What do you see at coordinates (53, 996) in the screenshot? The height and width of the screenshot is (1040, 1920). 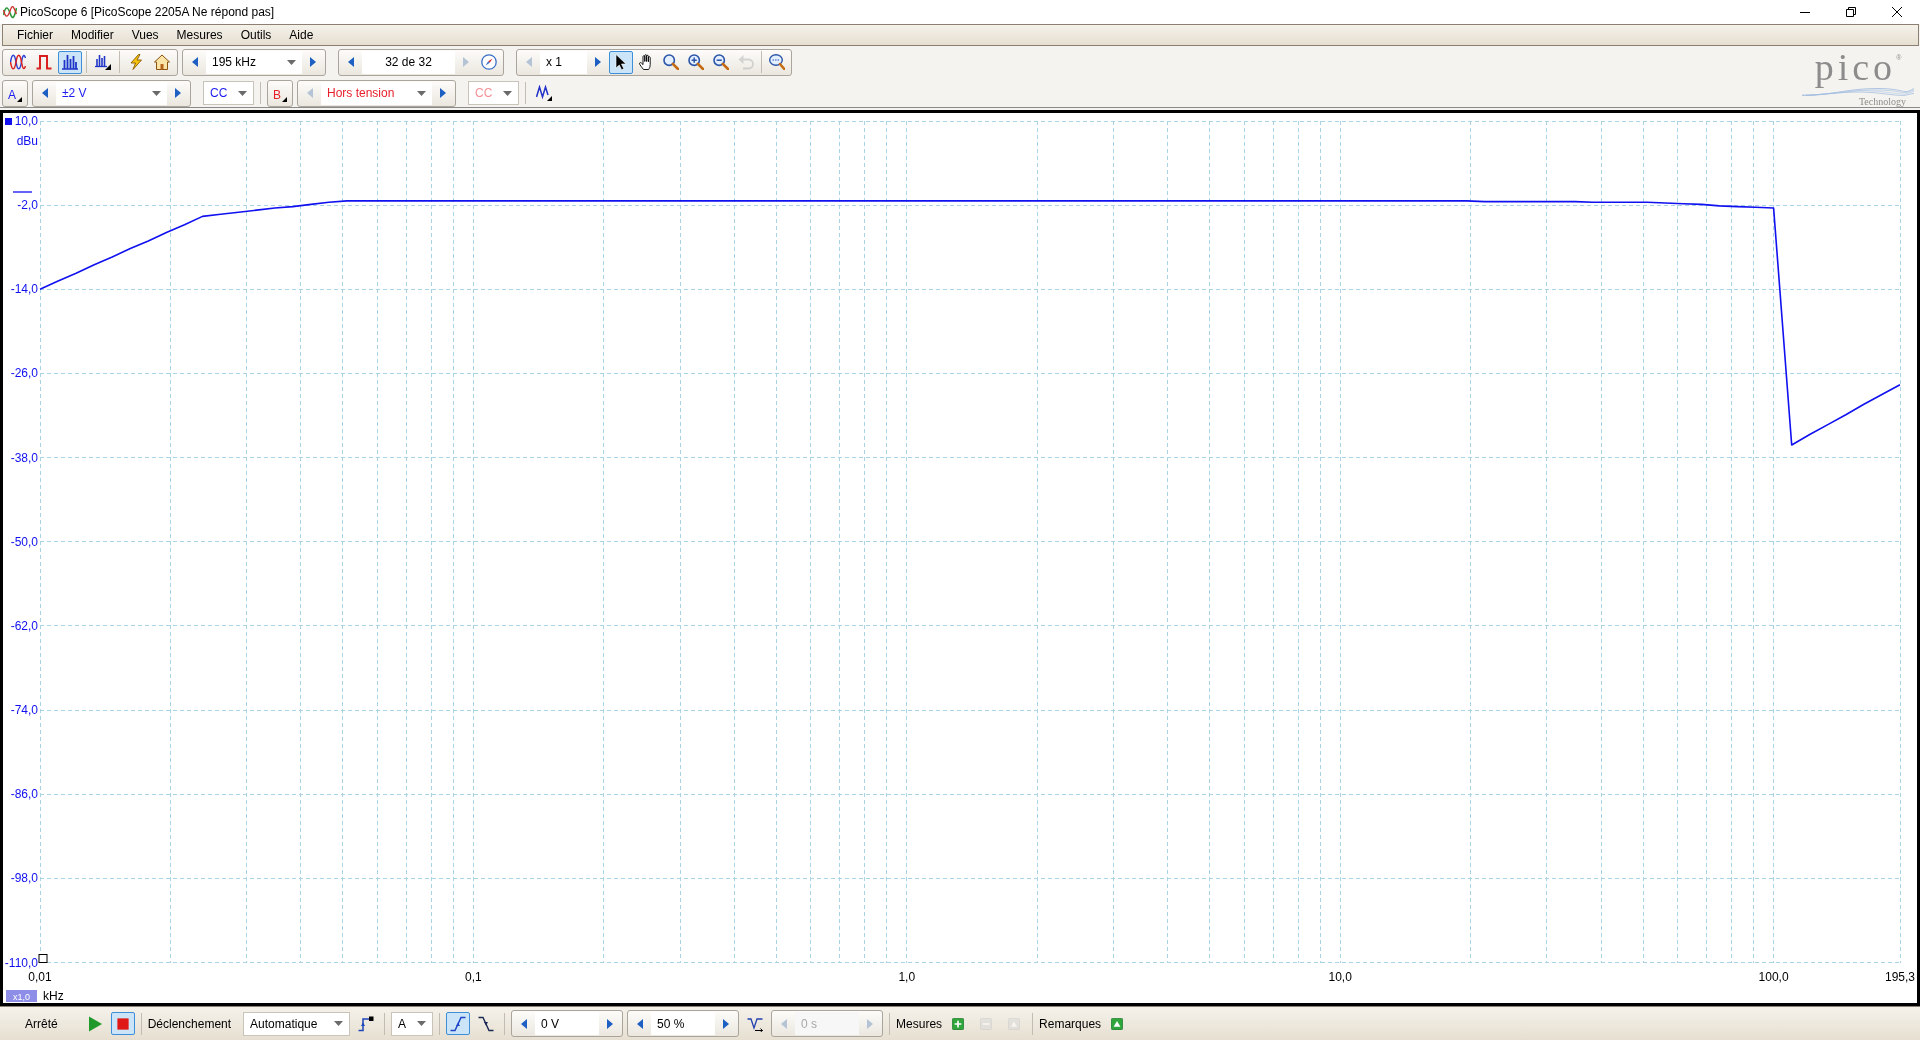 I see `x-axis-unit: kHz` at bounding box center [53, 996].